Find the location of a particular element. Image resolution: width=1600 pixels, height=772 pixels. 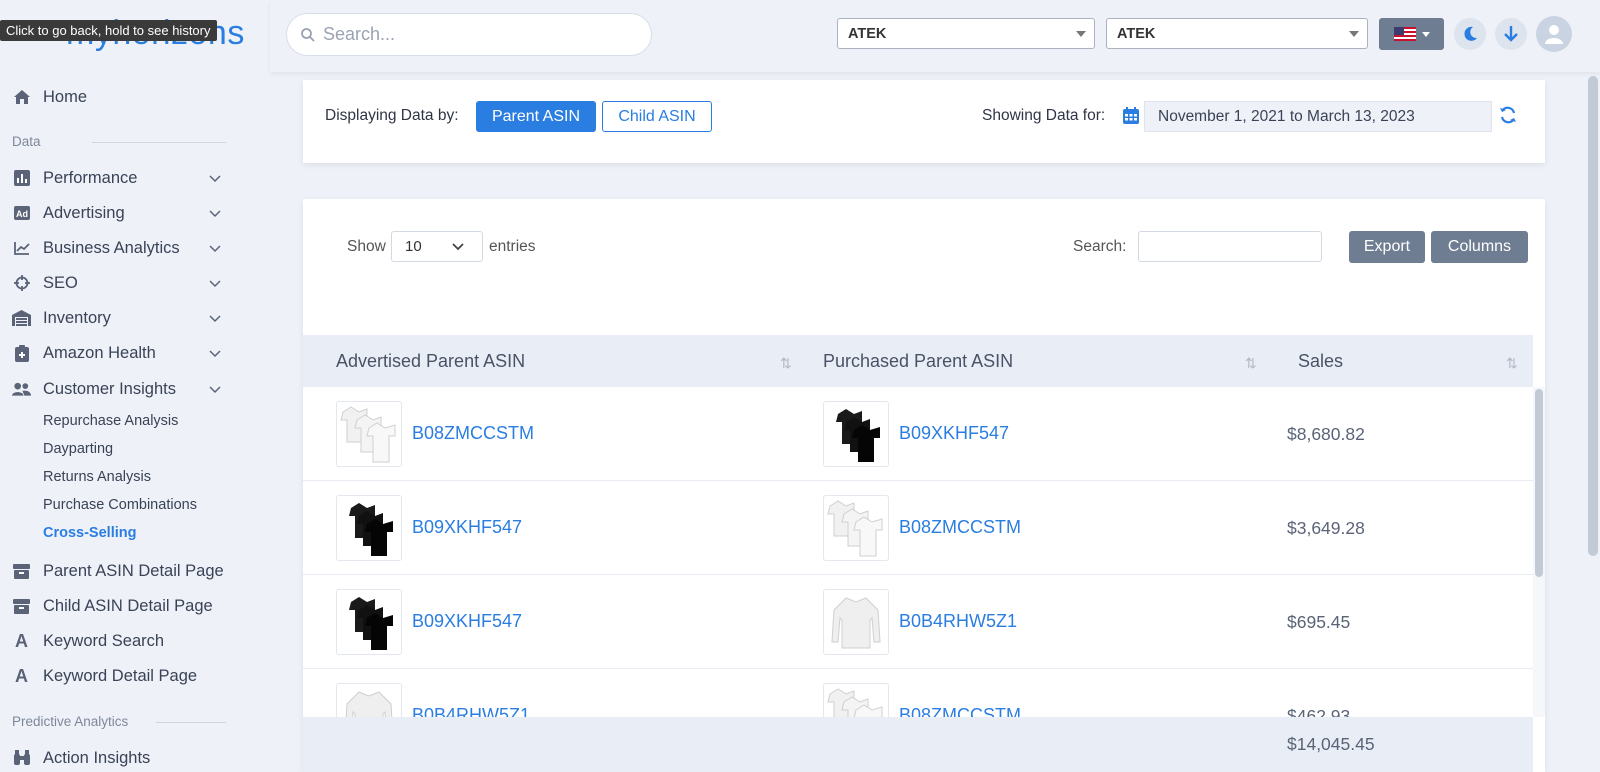

page-scrollbar is located at coordinates (1593, 316).